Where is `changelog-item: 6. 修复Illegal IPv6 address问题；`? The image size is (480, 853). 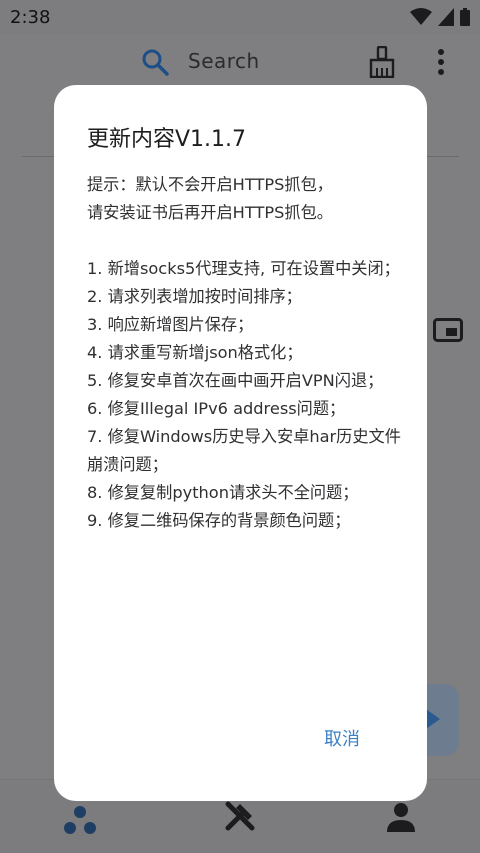
changelog-item: 6. 修复Illegal IPv6 address问题； is located at coordinates (216, 408).